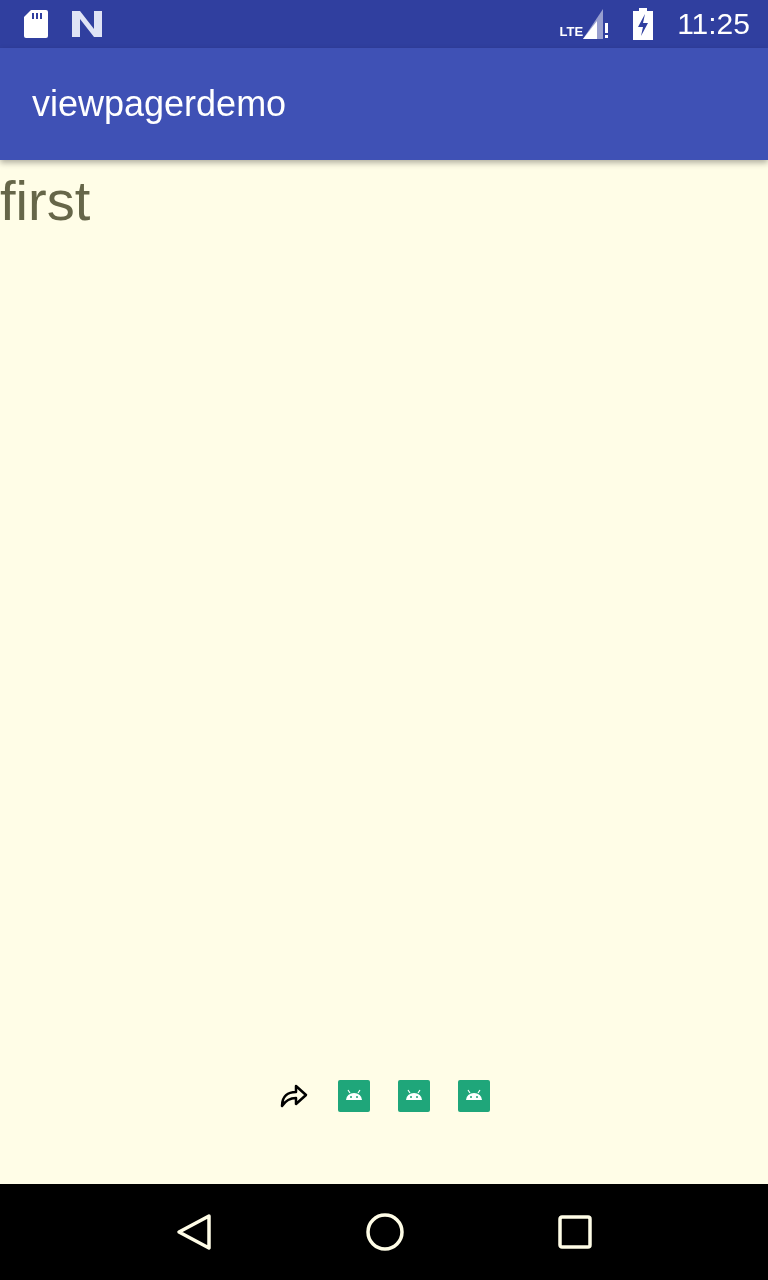  I want to click on signal-icon, so click(596, 24).